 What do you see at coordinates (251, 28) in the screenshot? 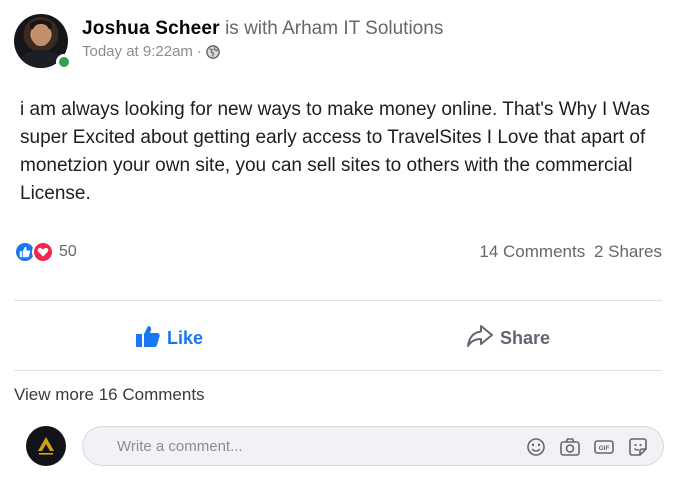
I see `with-text: is with` at bounding box center [251, 28].